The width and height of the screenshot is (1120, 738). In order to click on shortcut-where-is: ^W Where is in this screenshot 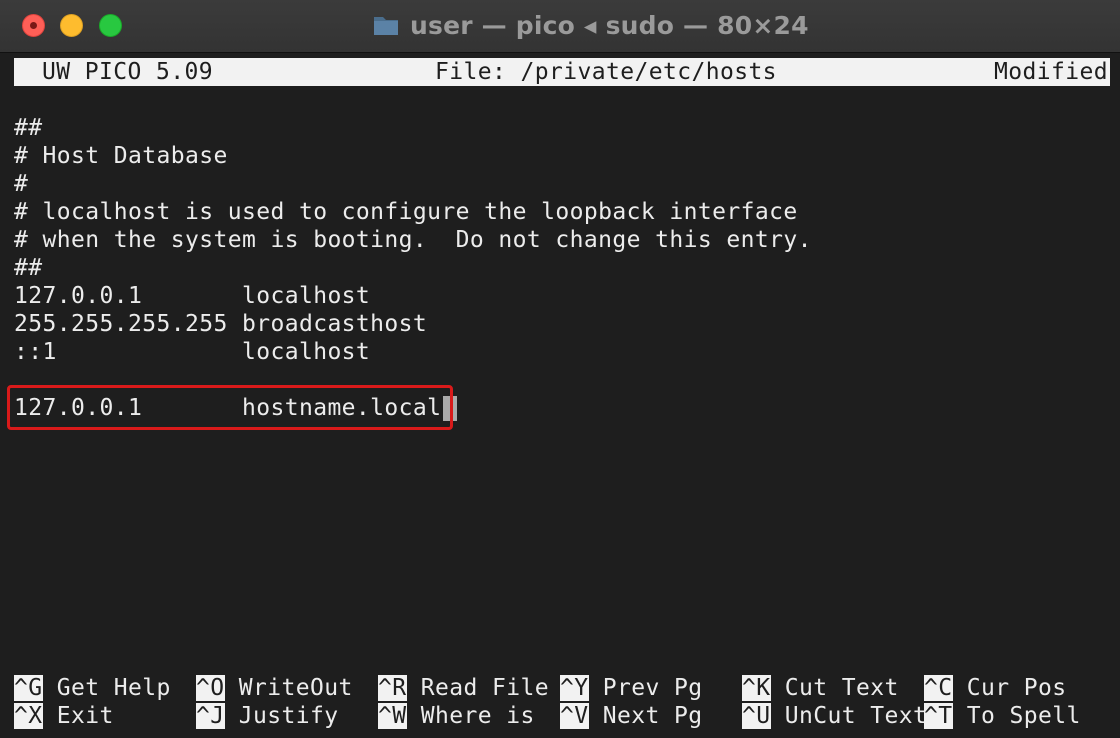, I will do `click(456, 716)`.